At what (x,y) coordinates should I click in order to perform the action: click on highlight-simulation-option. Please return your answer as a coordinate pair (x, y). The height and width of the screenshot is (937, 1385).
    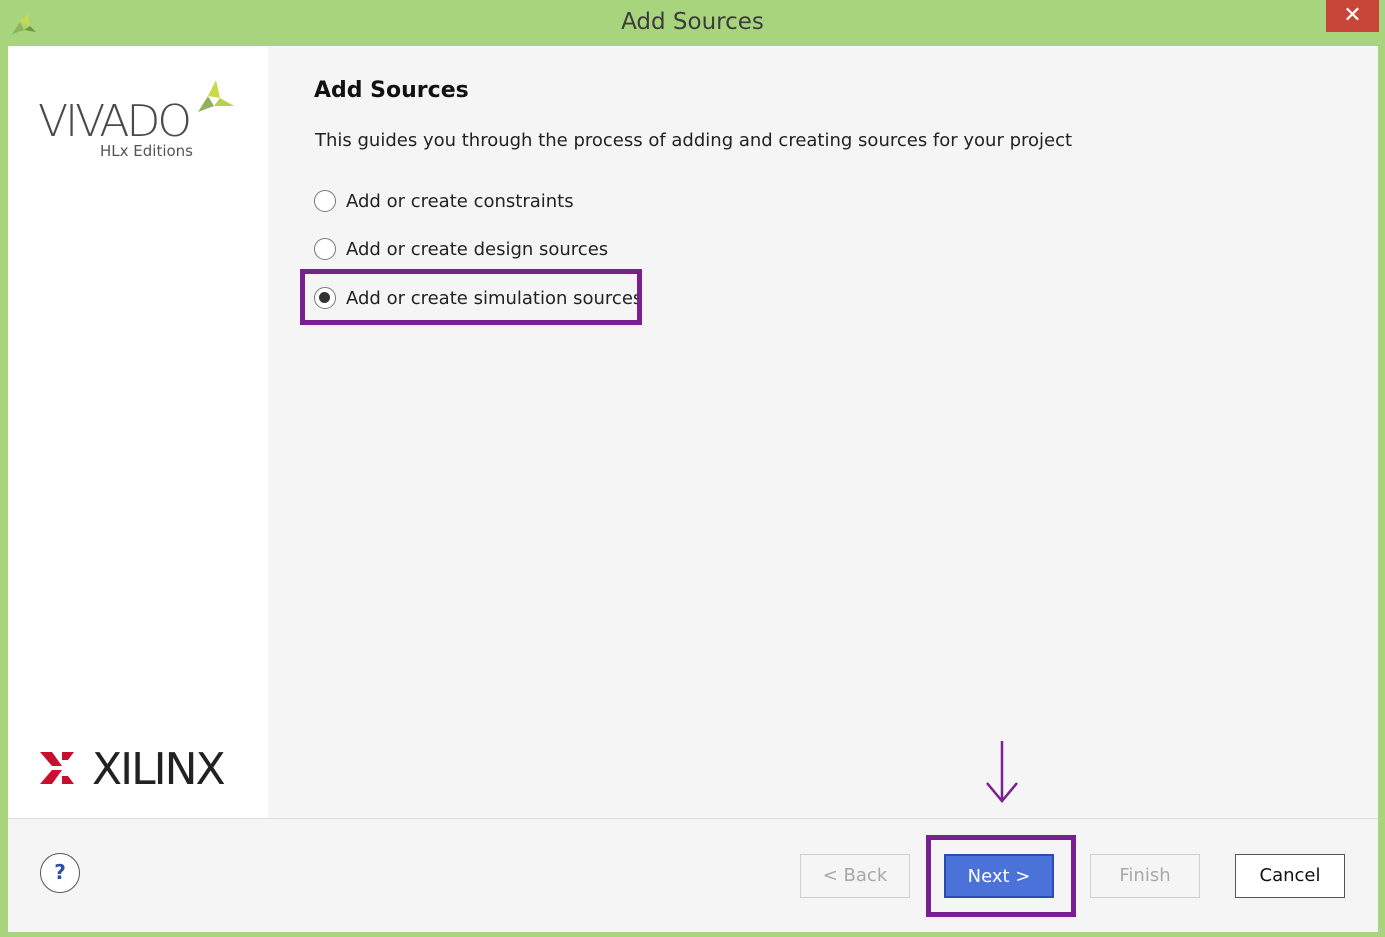
    Looking at the image, I should click on (471, 297).